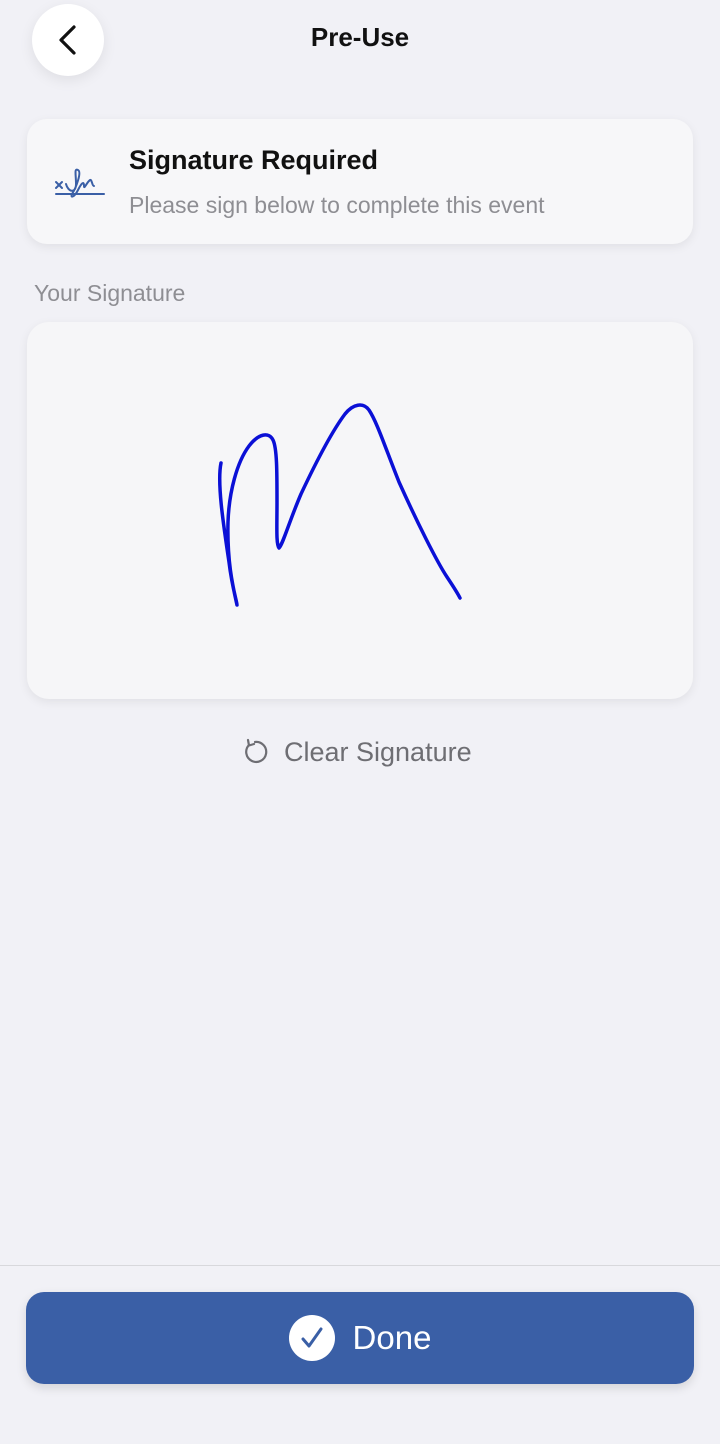 The width and height of the screenshot is (720, 1444). I want to click on reset-icon, so click(256, 751).